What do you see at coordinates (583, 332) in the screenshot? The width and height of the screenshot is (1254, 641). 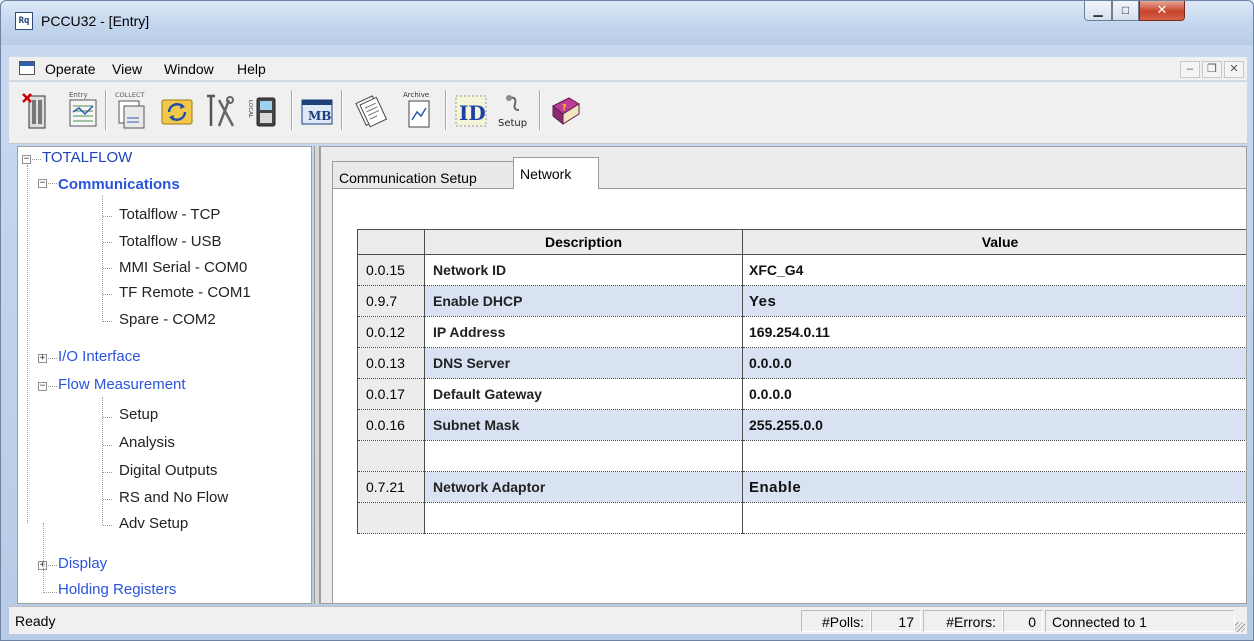 I see `row-description: IP Address` at bounding box center [583, 332].